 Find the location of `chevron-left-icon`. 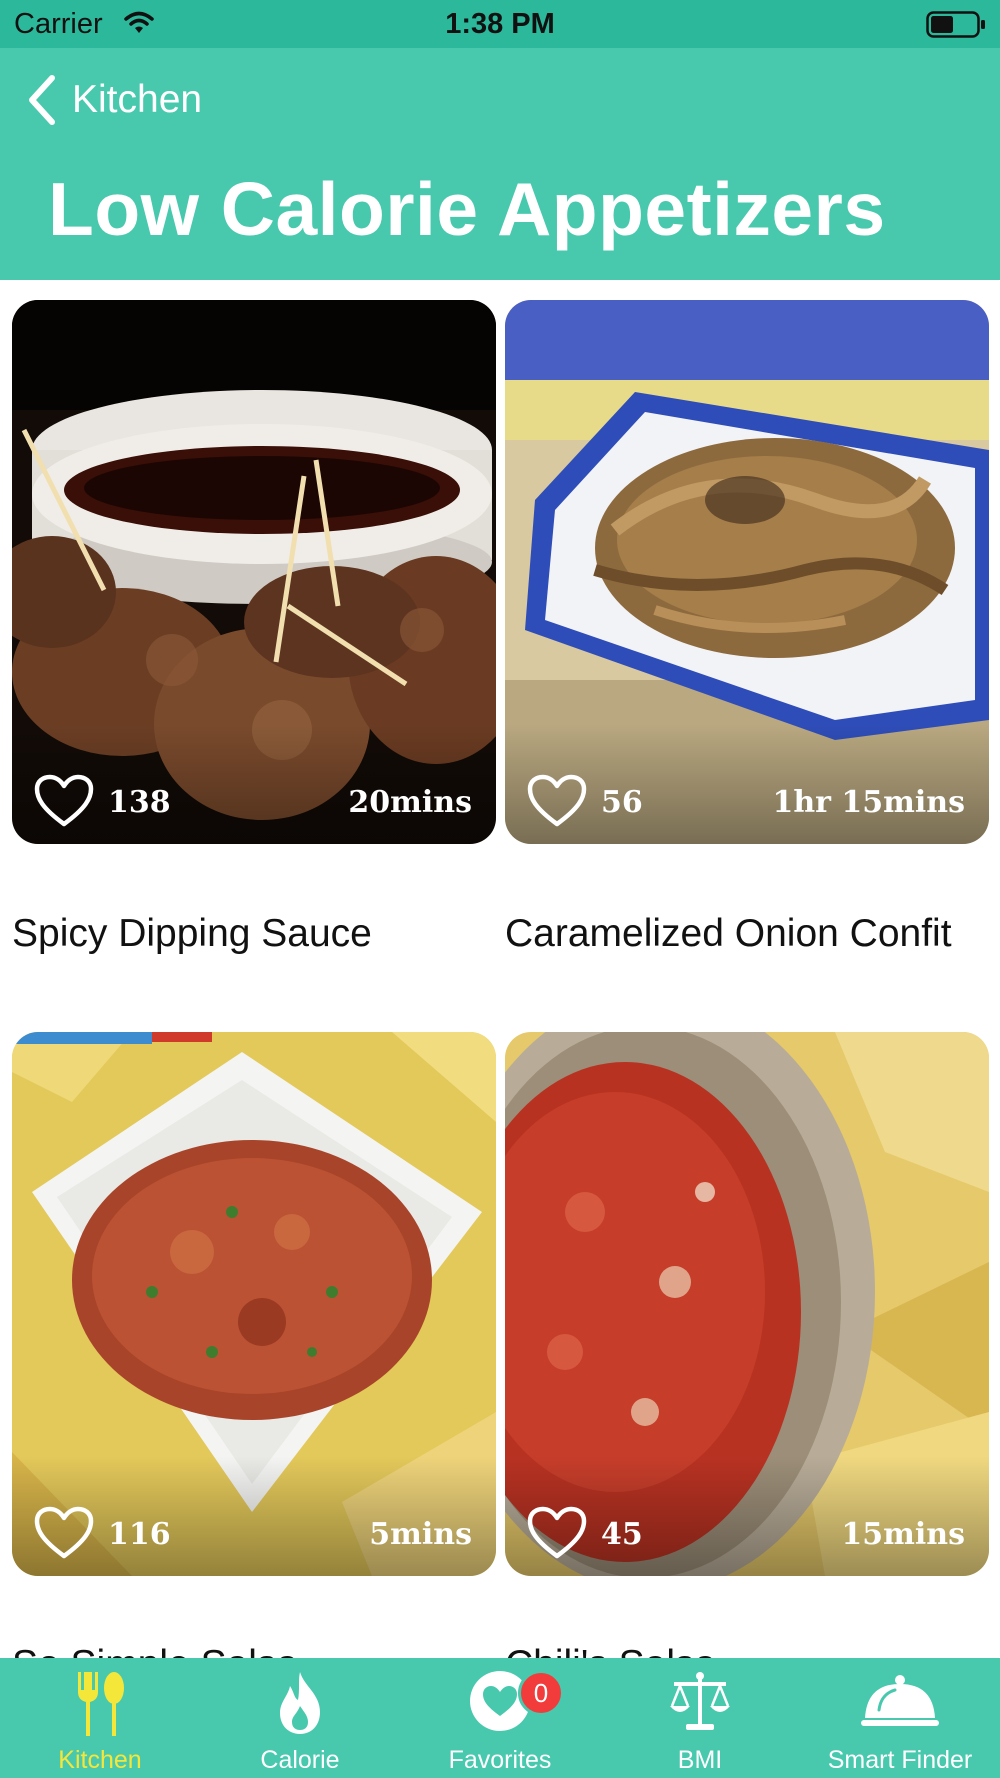

chevron-left-icon is located at coordinates (42, 100).